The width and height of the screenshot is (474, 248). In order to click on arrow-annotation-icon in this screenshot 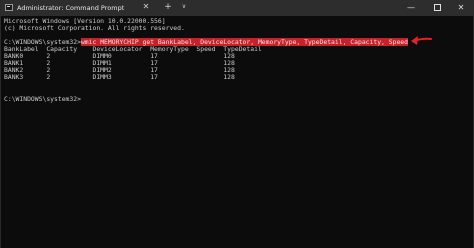, I will do `click(421, 40)`.